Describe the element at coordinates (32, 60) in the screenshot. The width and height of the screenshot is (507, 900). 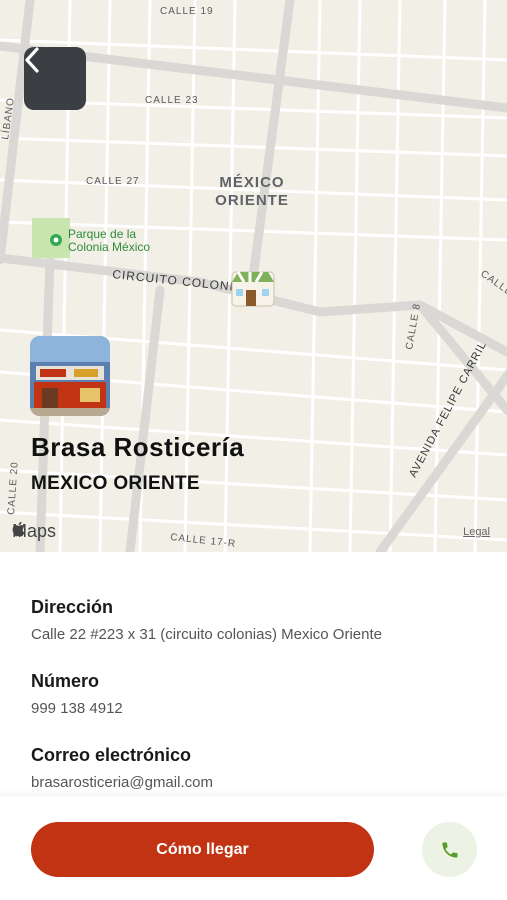
I see `chevron-left-icon` at that location.